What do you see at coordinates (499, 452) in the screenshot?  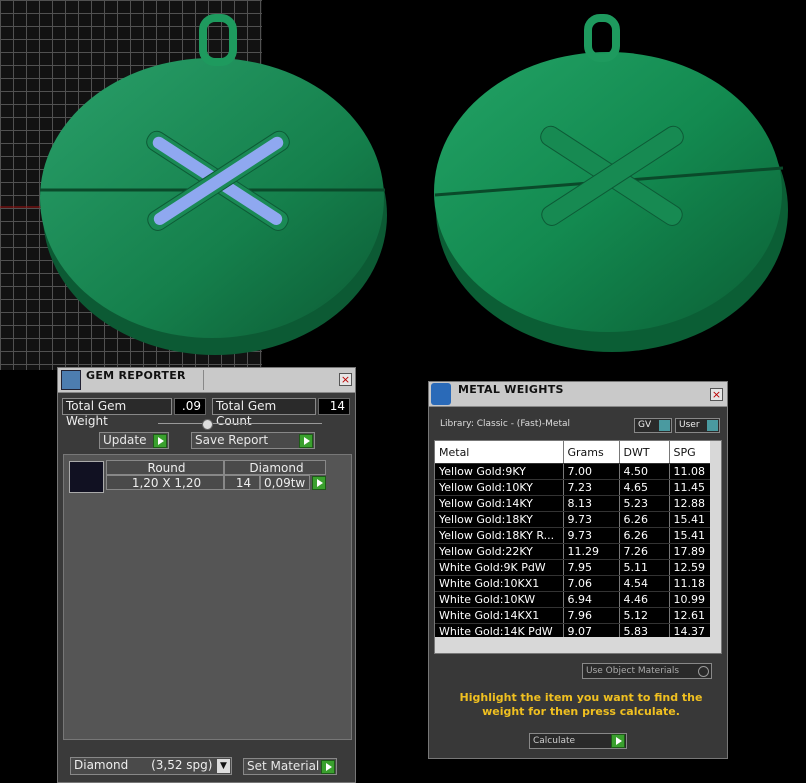 I see `column-header: Metal` at bounding box center [499, 452].